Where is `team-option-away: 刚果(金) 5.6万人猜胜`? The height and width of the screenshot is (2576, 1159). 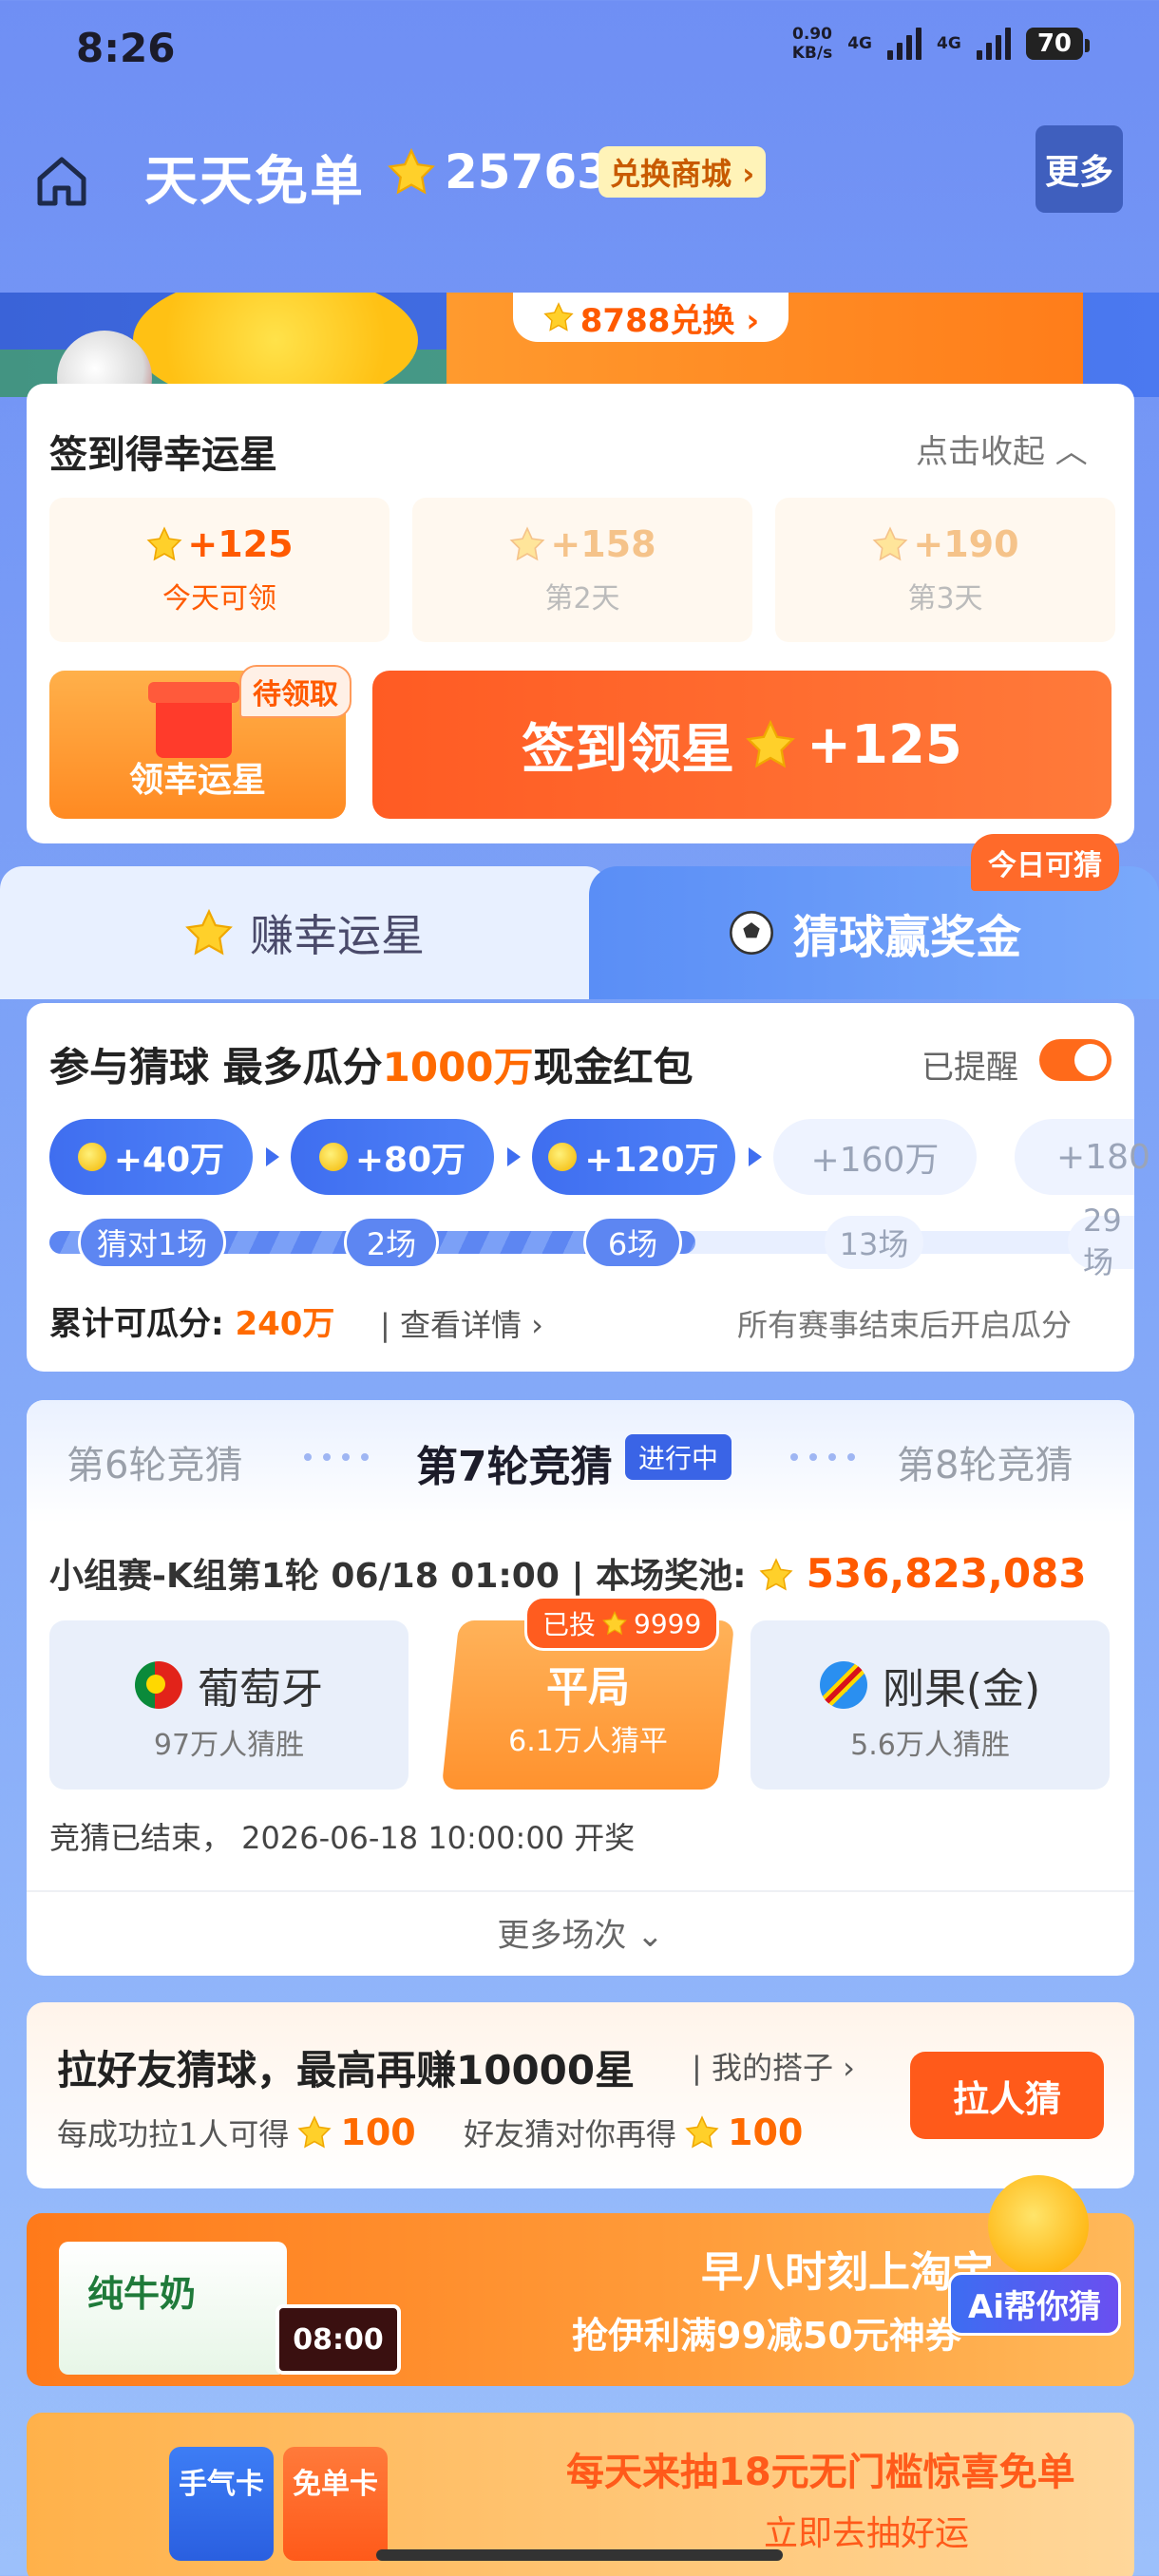
team-option-away: 刚果(金) 5.6万人猜胜 is located at coordinates (930, 1705).